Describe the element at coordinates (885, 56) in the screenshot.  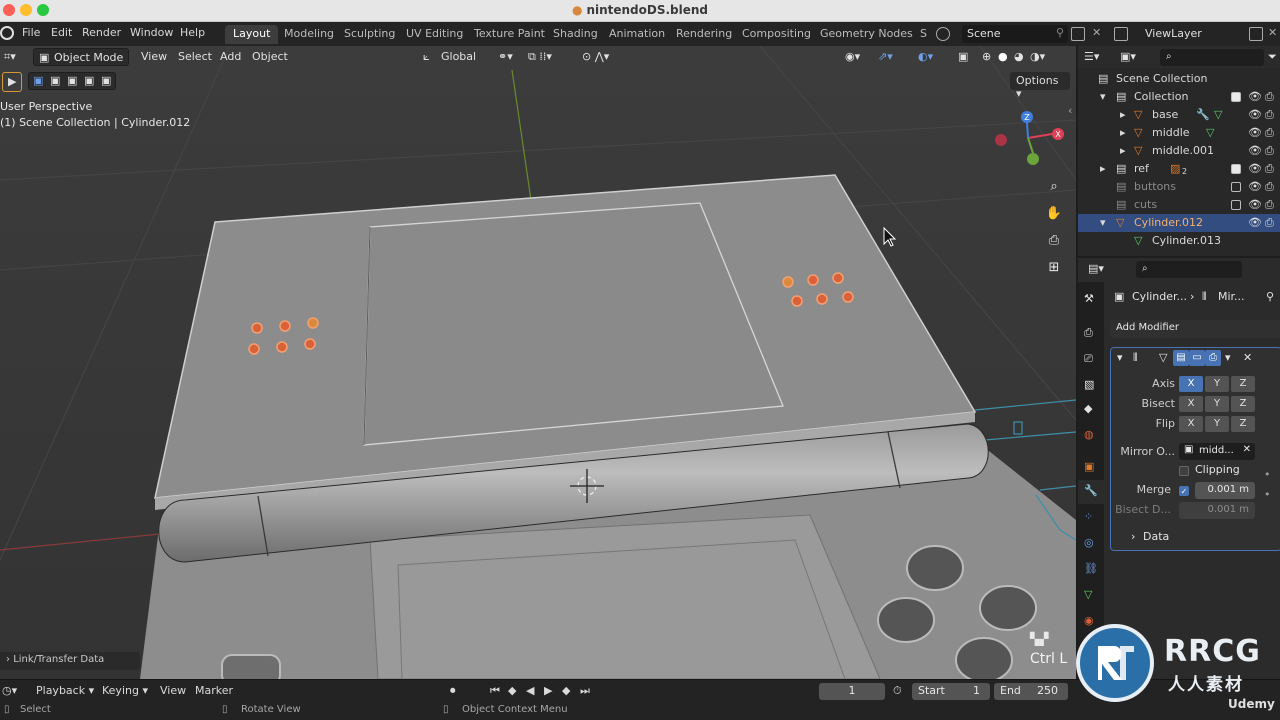
I see `gizmo-toggle-icon: ⇗▾` at that location.